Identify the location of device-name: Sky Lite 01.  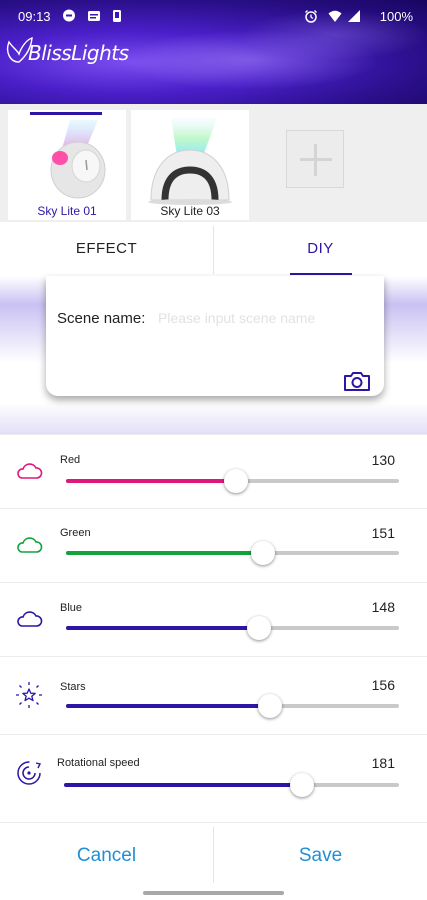
(67, 211).